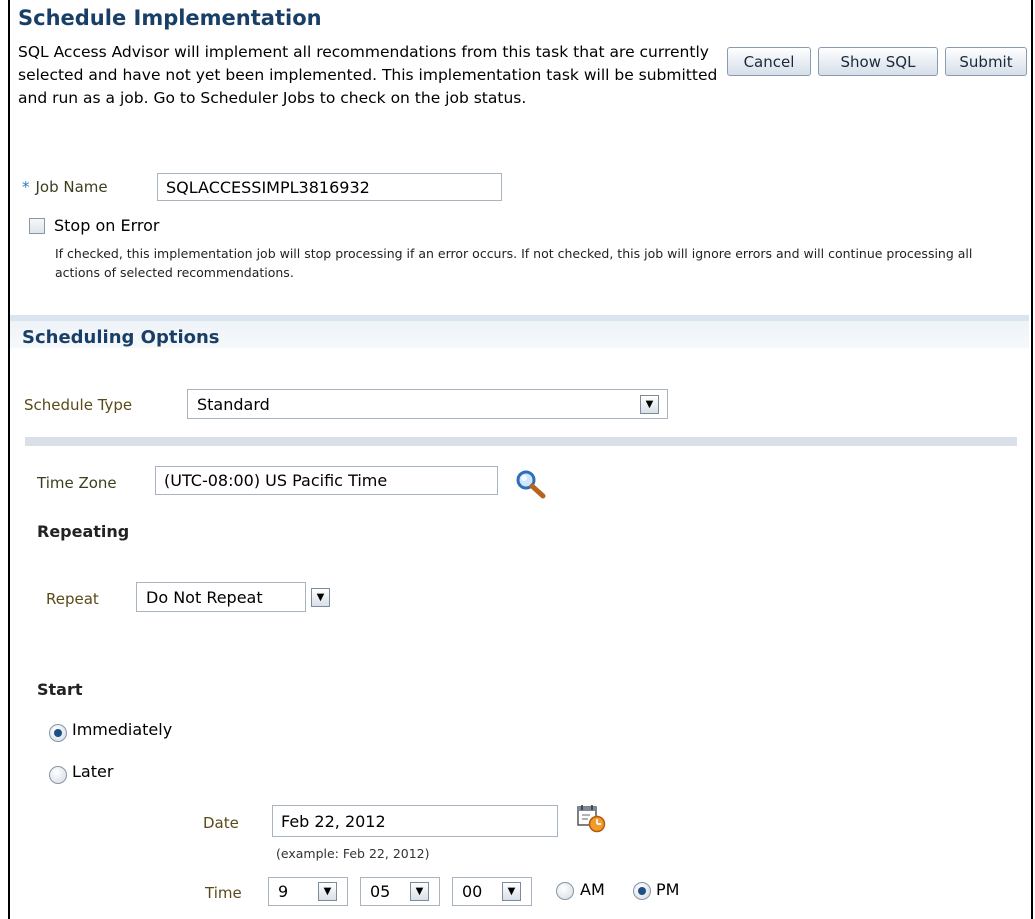 Image resolution: width=1035 pixels, height=919 pixels. I want to click on submit-button: Submit, so click(986, 61).